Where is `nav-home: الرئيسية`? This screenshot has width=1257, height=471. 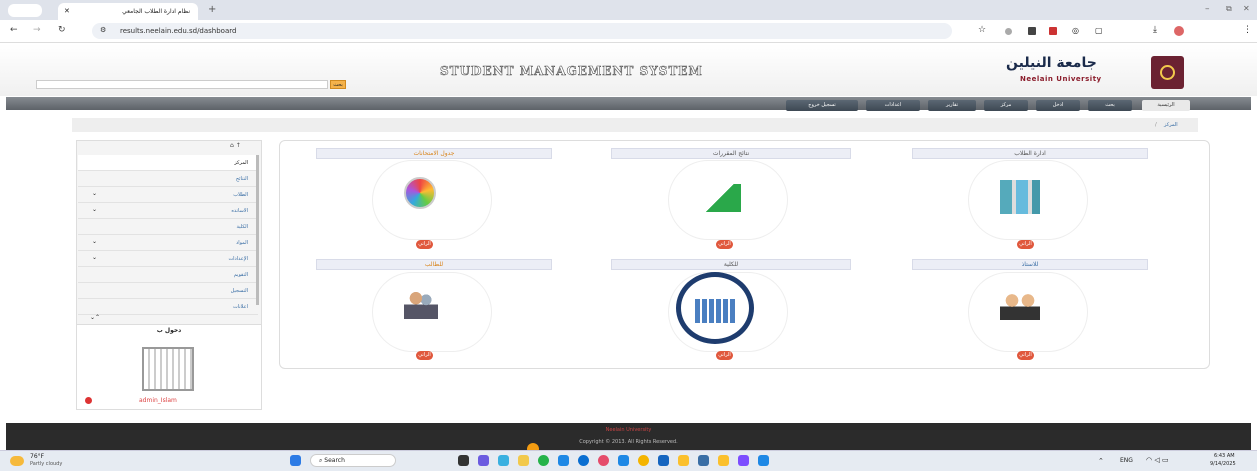
nav-home: الرئيسية is located at coordinates (1166, 105).